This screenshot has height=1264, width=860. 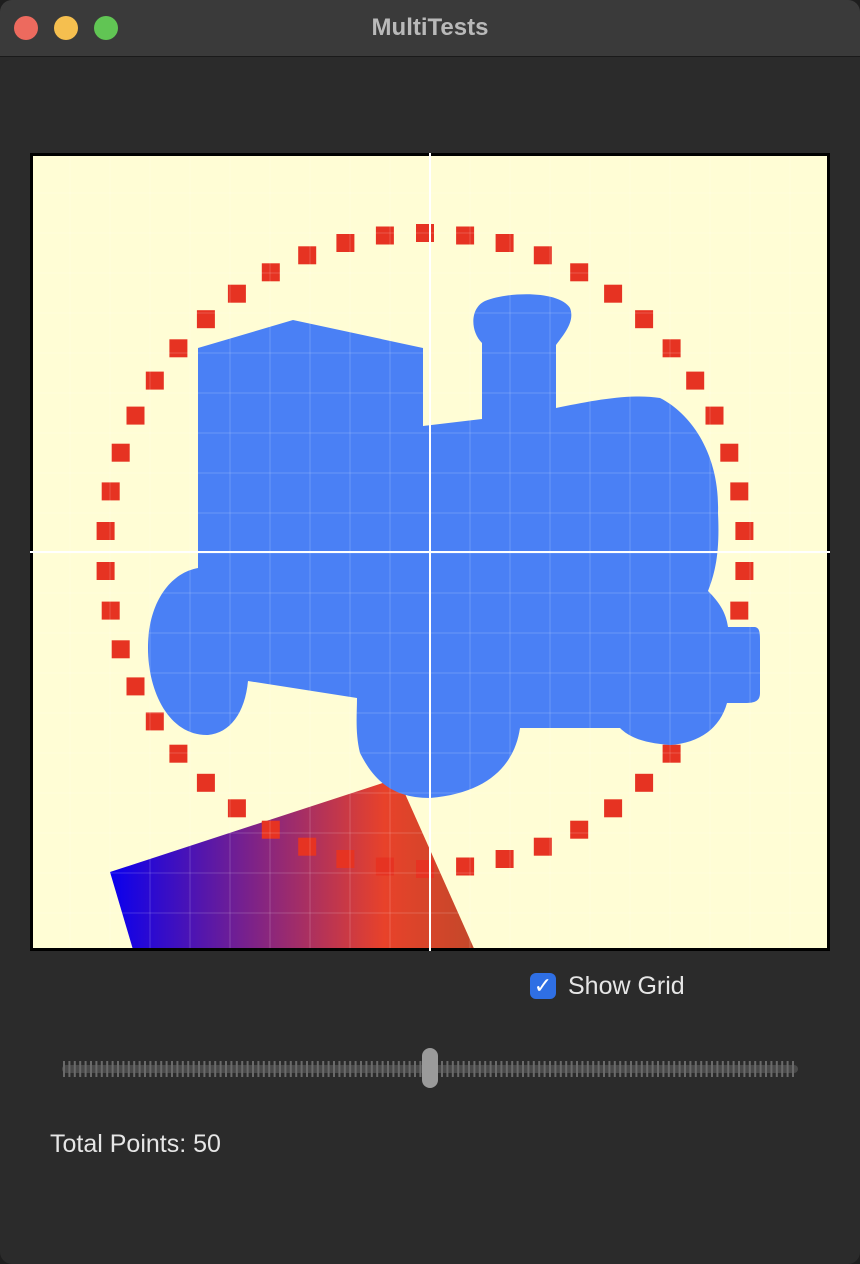 I want to click on show-grid-toggle: ✓ Show Grid, so click(x=607, y=986).